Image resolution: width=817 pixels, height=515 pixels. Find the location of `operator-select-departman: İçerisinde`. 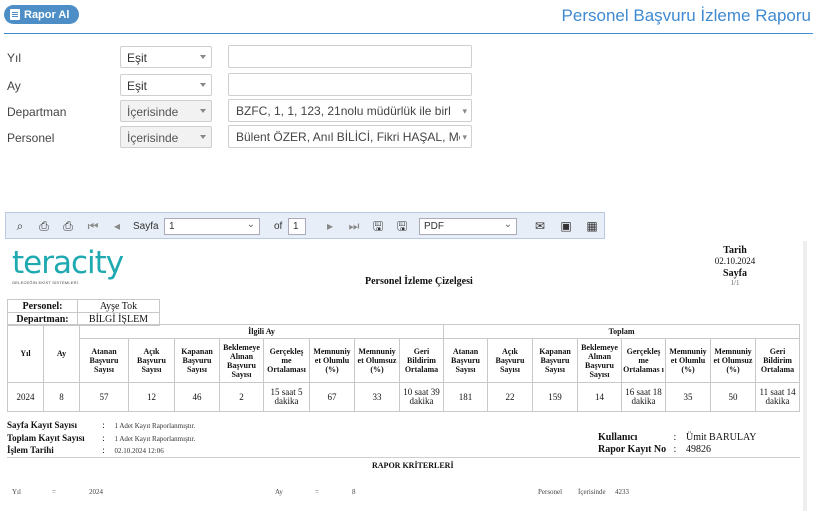

operator-select-departman: İçerisinde is located at coordinates (166, 111).